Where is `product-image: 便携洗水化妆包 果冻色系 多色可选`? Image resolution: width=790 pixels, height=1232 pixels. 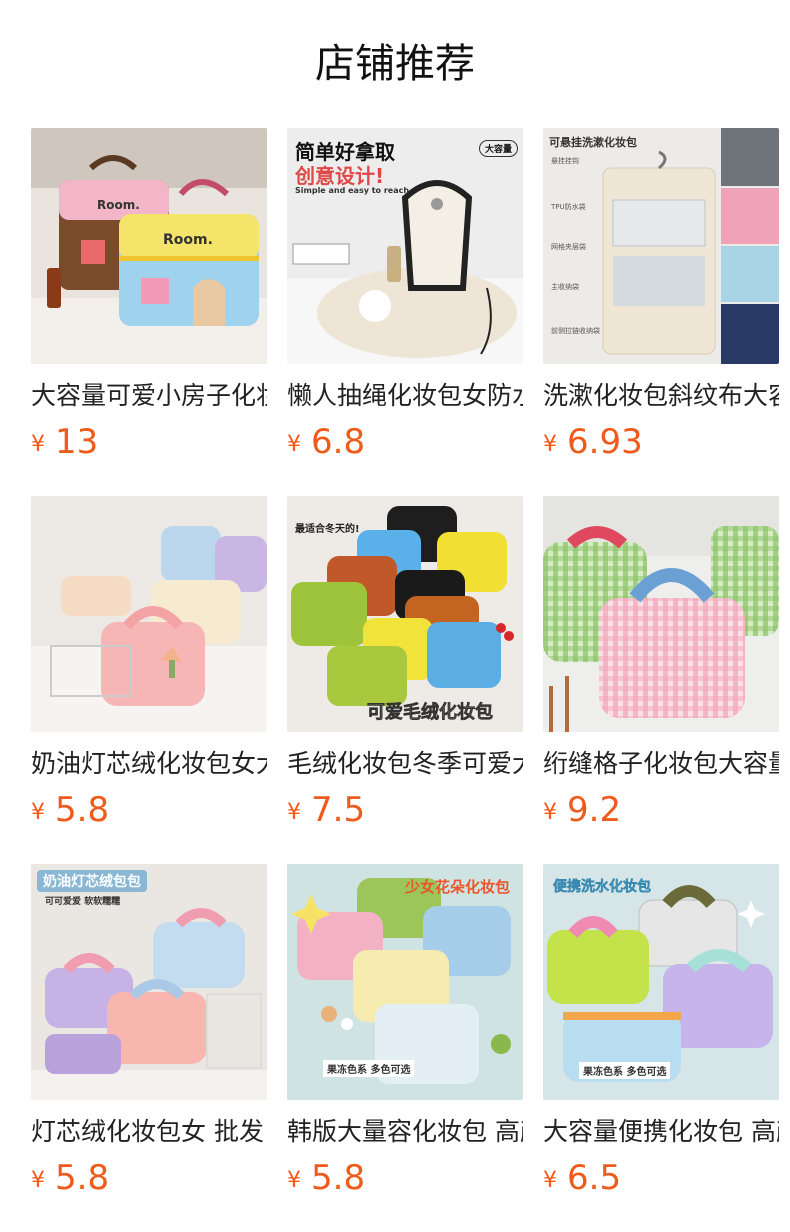 product-image: 便携洗水化妆包 果冻色系 多色可选 is located at coordinates (661, 982).